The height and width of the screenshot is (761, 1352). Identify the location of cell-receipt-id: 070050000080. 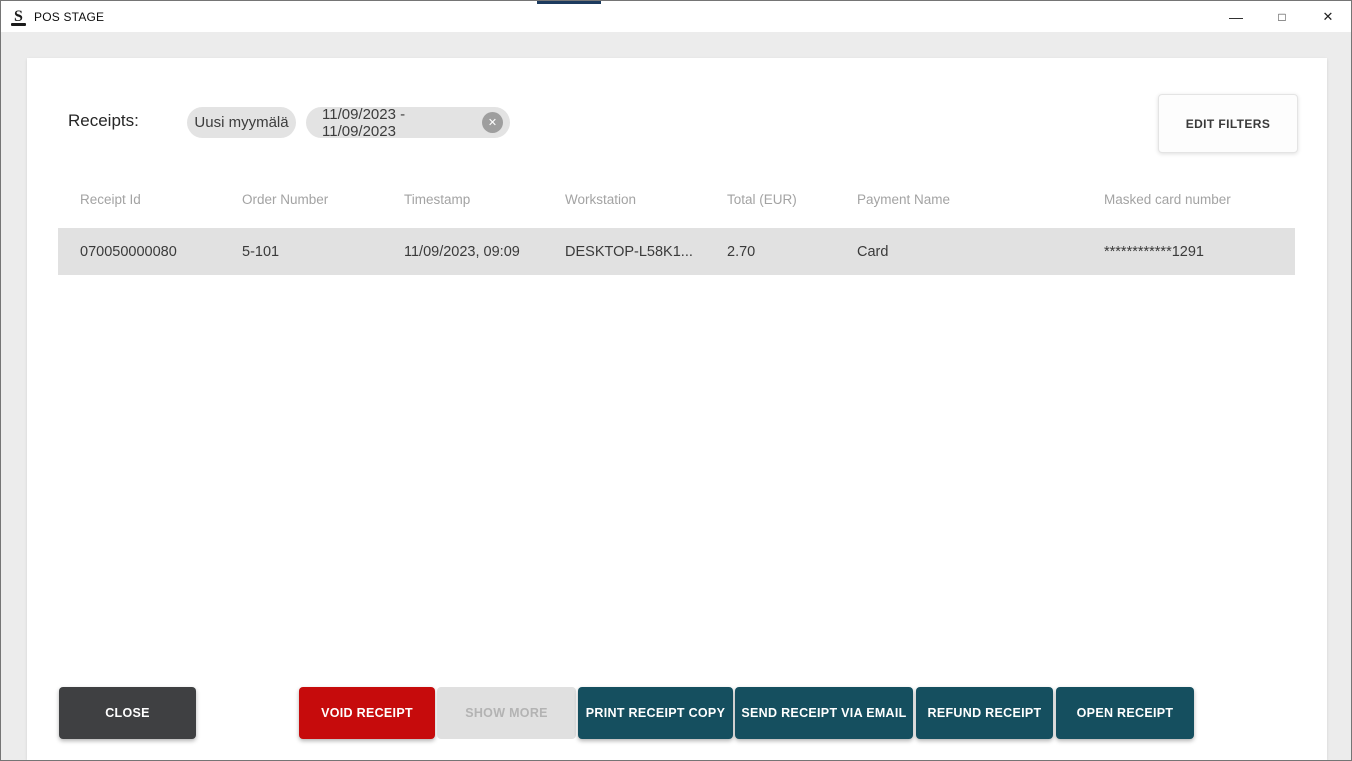
(128, 251).